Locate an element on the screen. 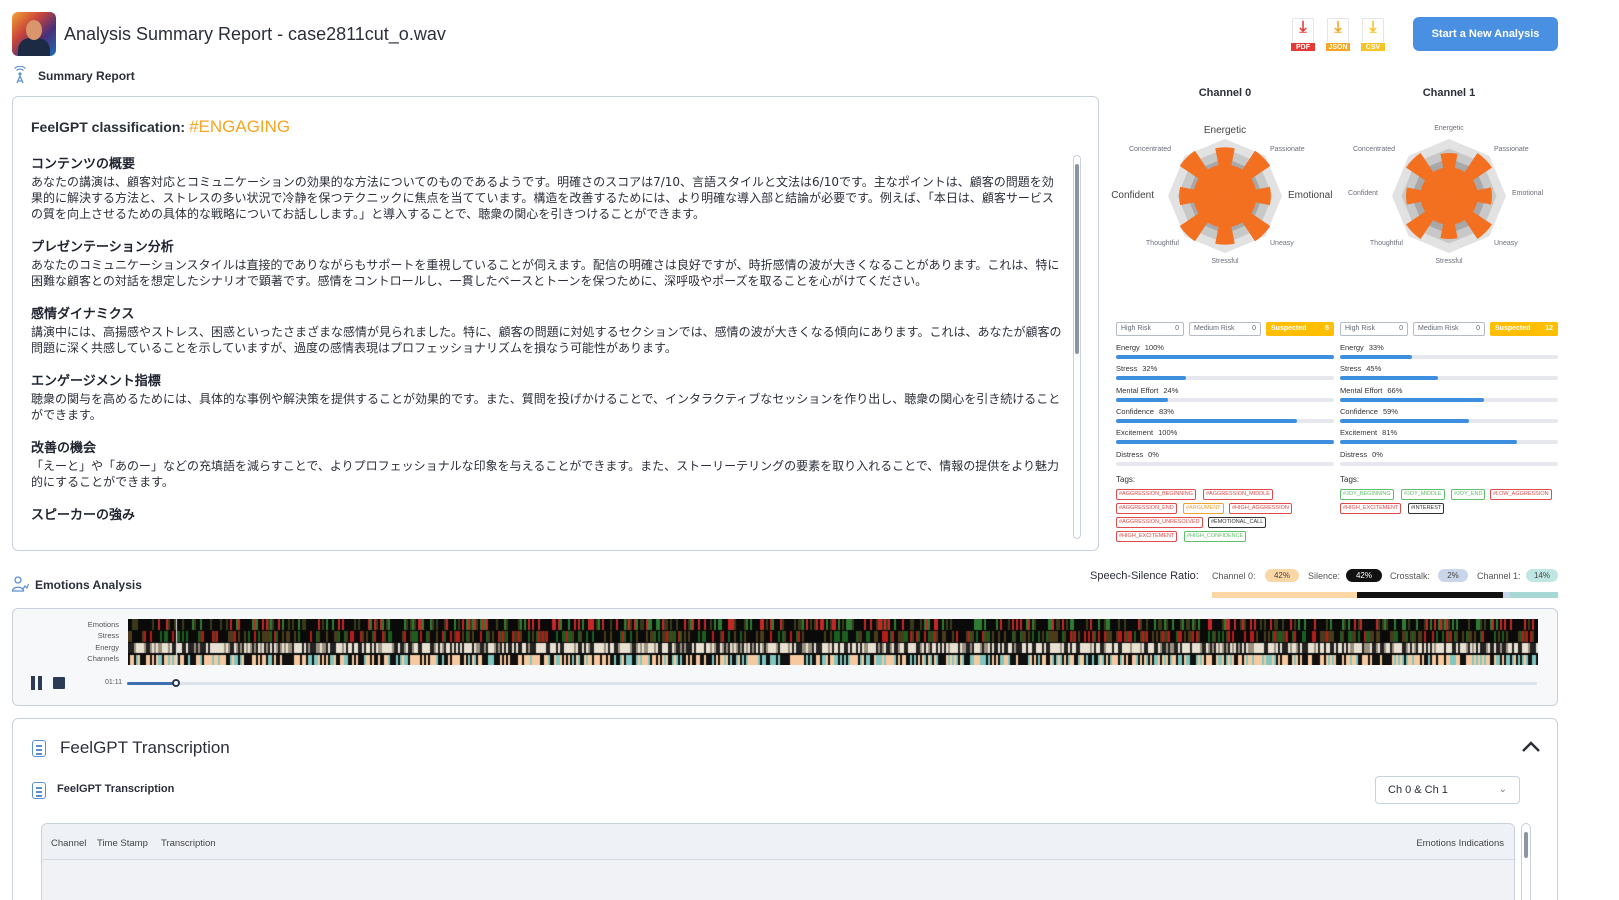  ss-crosstalk-value: 2% is located at coordinates (1453, 575).